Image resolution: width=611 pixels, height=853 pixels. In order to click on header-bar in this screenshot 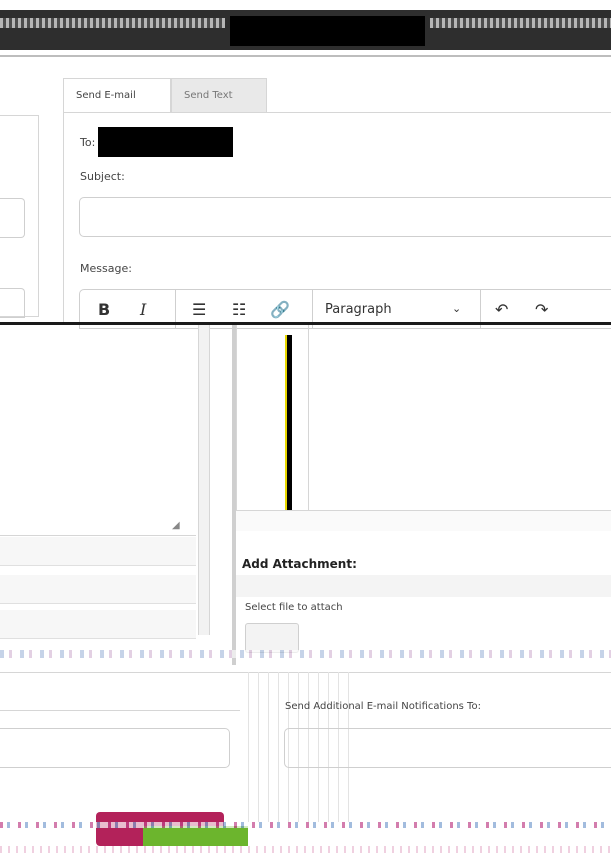, I will do `click(305, 30)`.